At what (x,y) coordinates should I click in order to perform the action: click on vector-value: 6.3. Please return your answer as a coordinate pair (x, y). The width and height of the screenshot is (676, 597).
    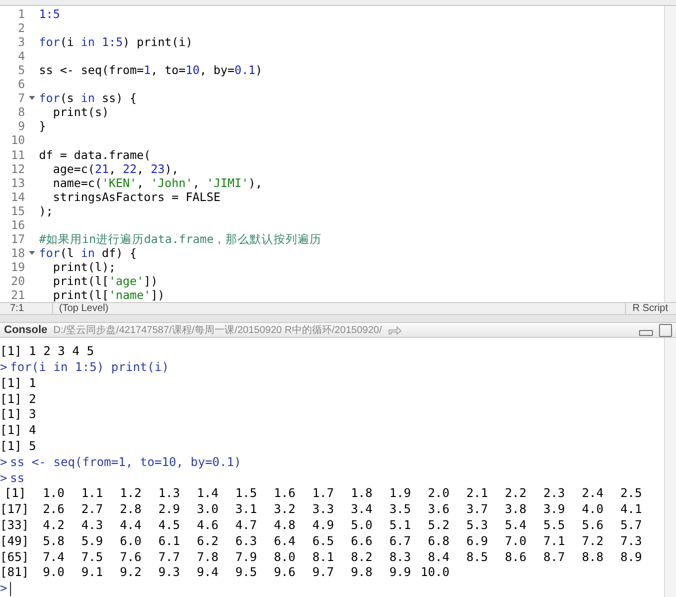
    Looking at the image, I should click on (245, 542).